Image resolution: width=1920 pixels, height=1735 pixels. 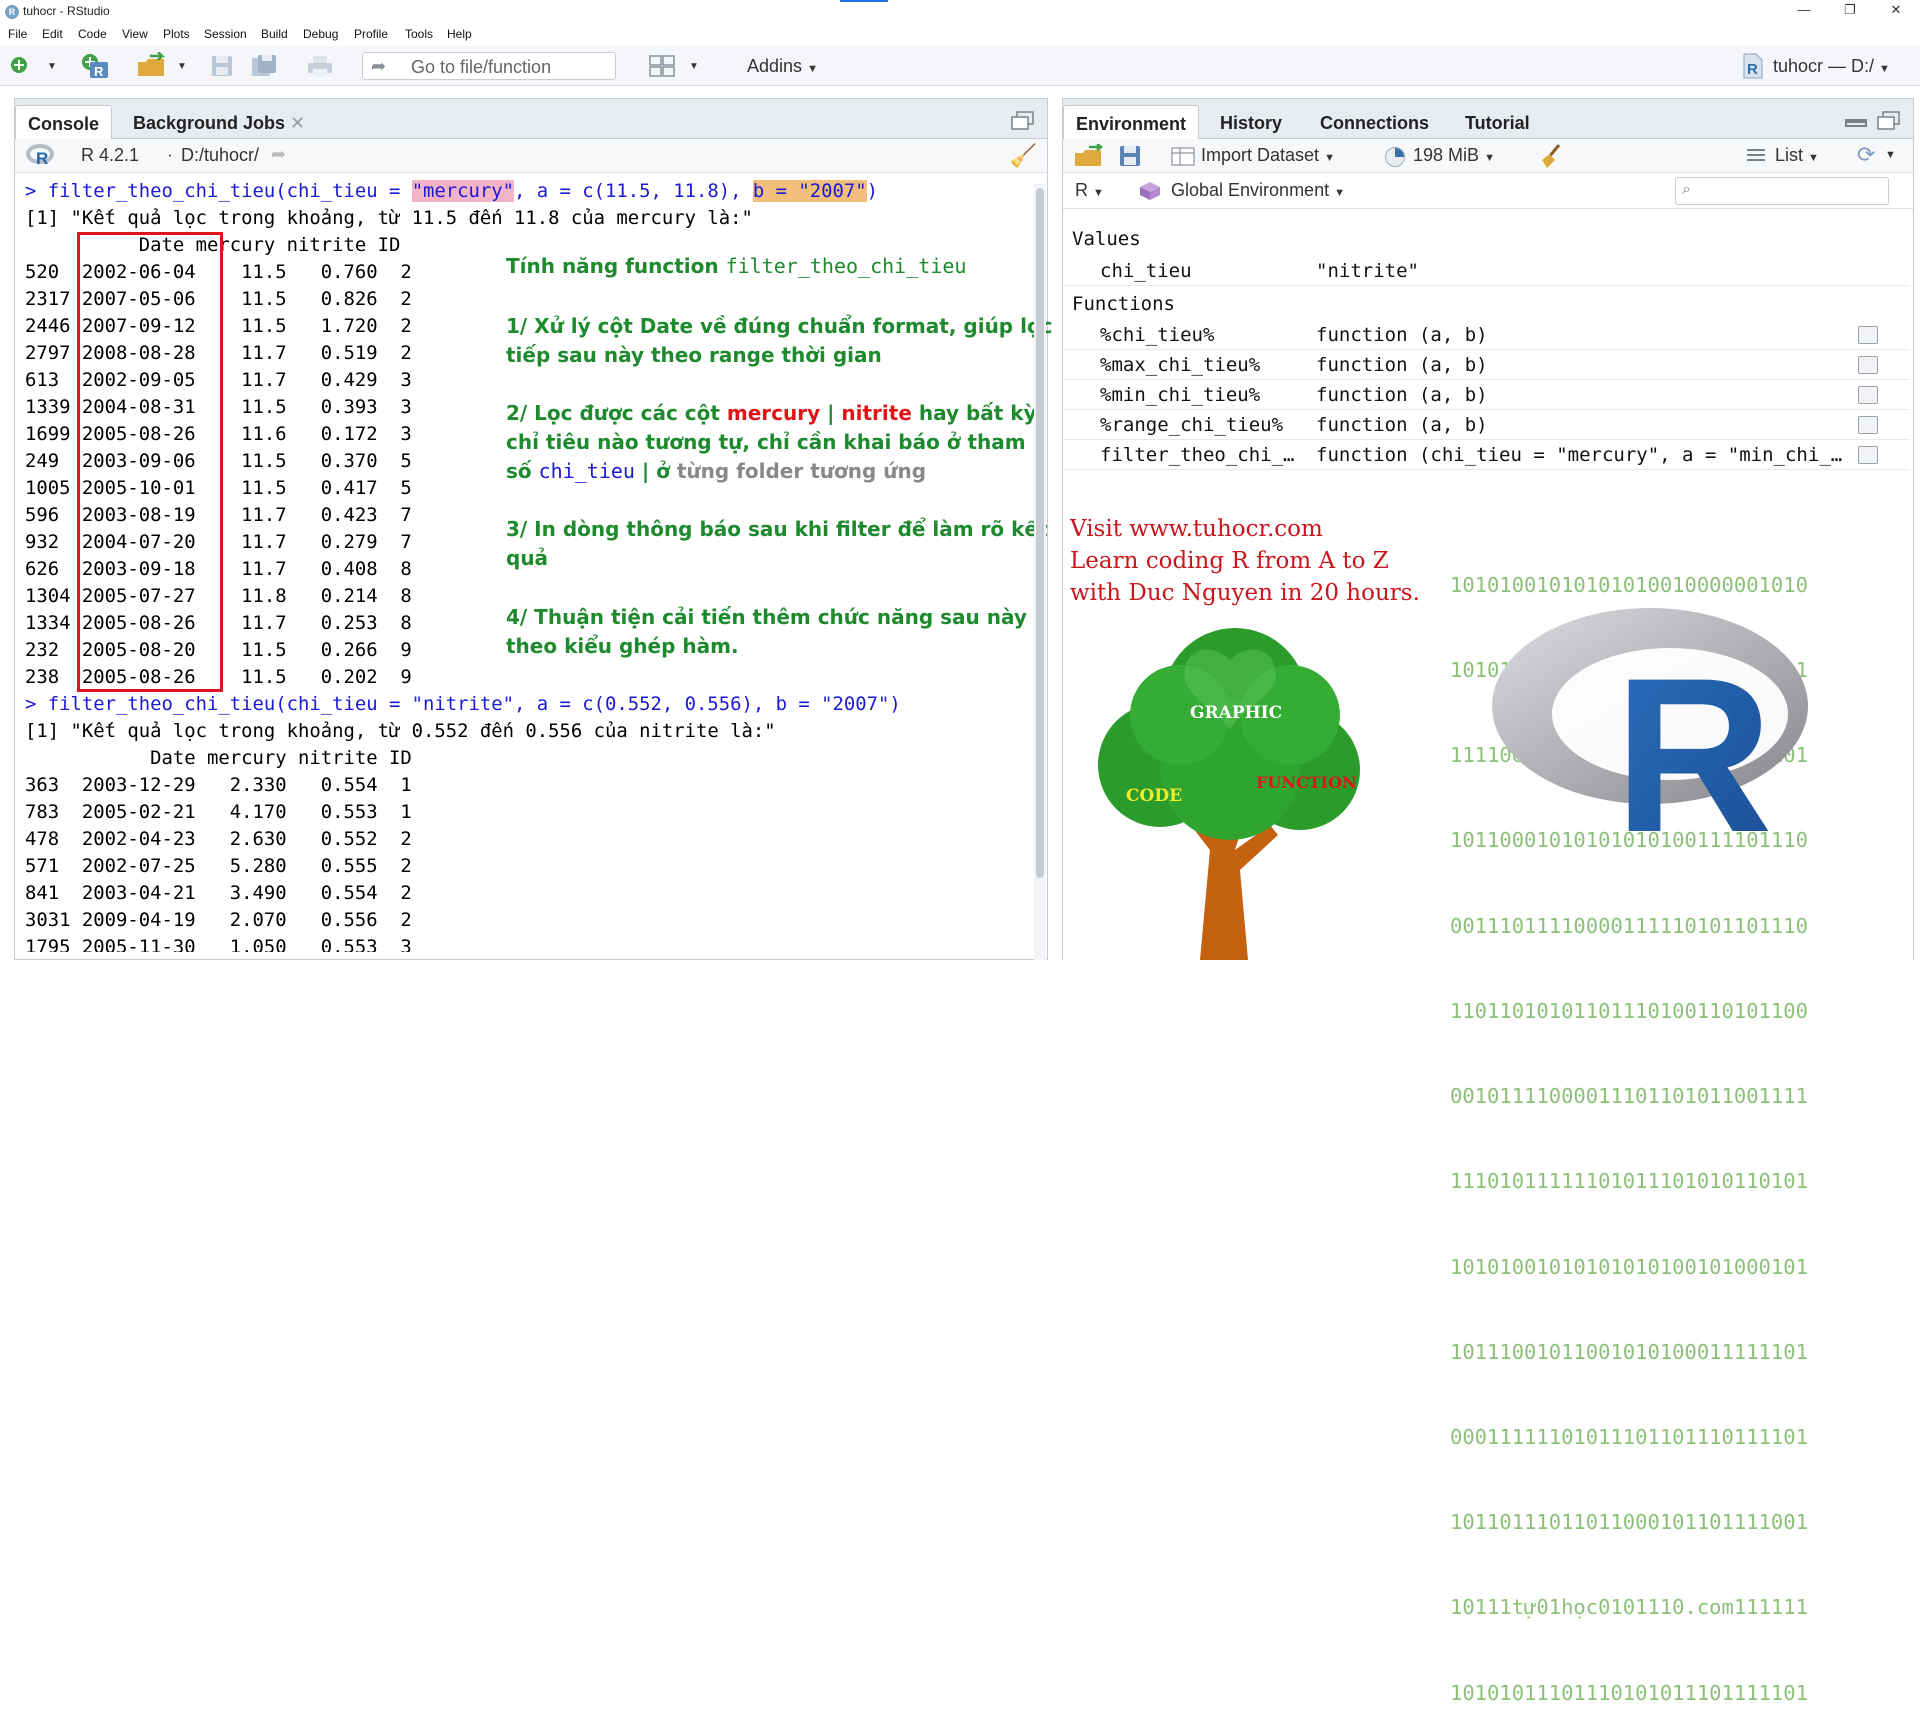 What do you see at coordinates (1797, 155) in the screenshot?
I see `view-mode-button: List ▼` at bounding box center [1797, 155].